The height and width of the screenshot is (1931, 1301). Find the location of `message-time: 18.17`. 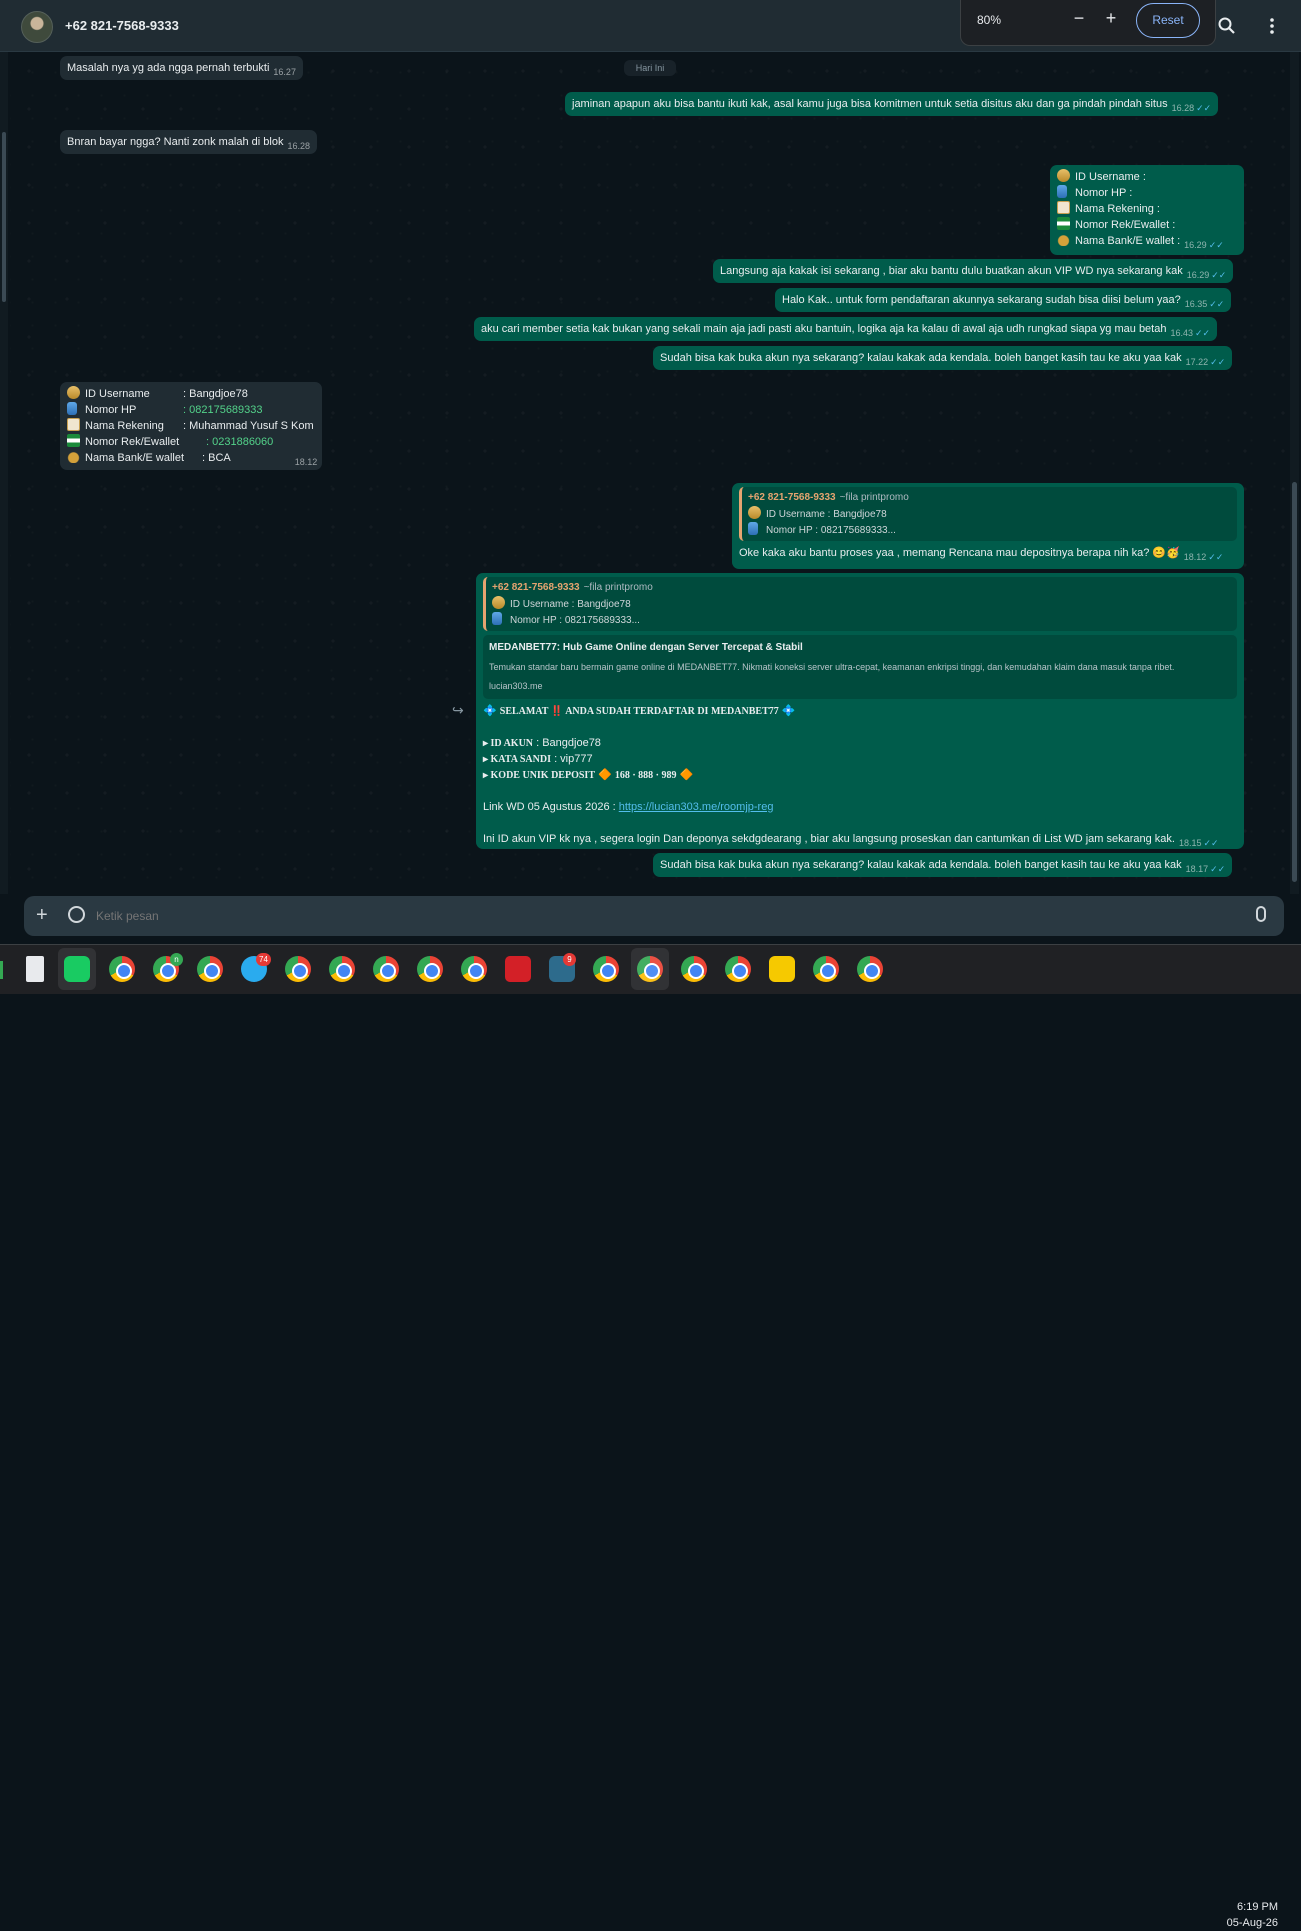

message-time: 18.17 is located at coordinates (1197, 869).